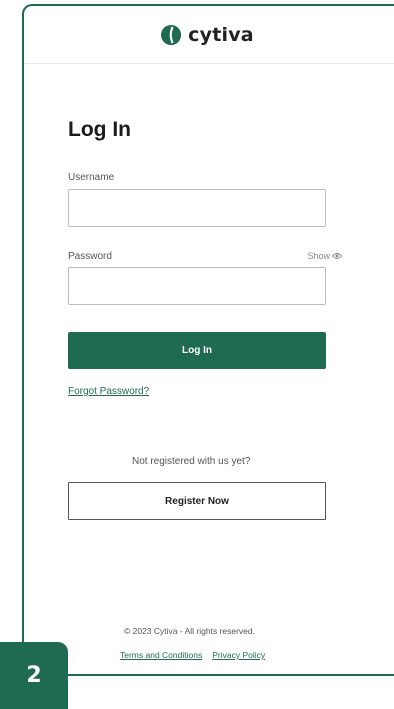 The image size is (394, 709). What do you see at coordinates (197, 286) in the screenshot?
I see `password-input` at bounding box center [197, 286].